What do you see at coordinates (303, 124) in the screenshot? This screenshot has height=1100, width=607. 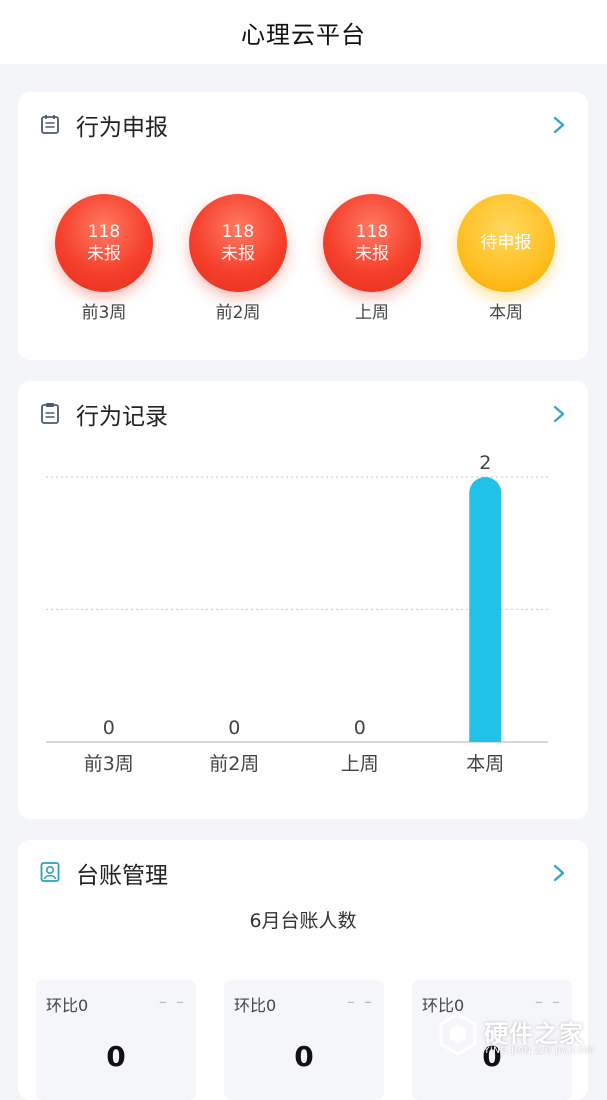 I see `behavior-report-header: 行为申报` at bounding box center [303, 124].